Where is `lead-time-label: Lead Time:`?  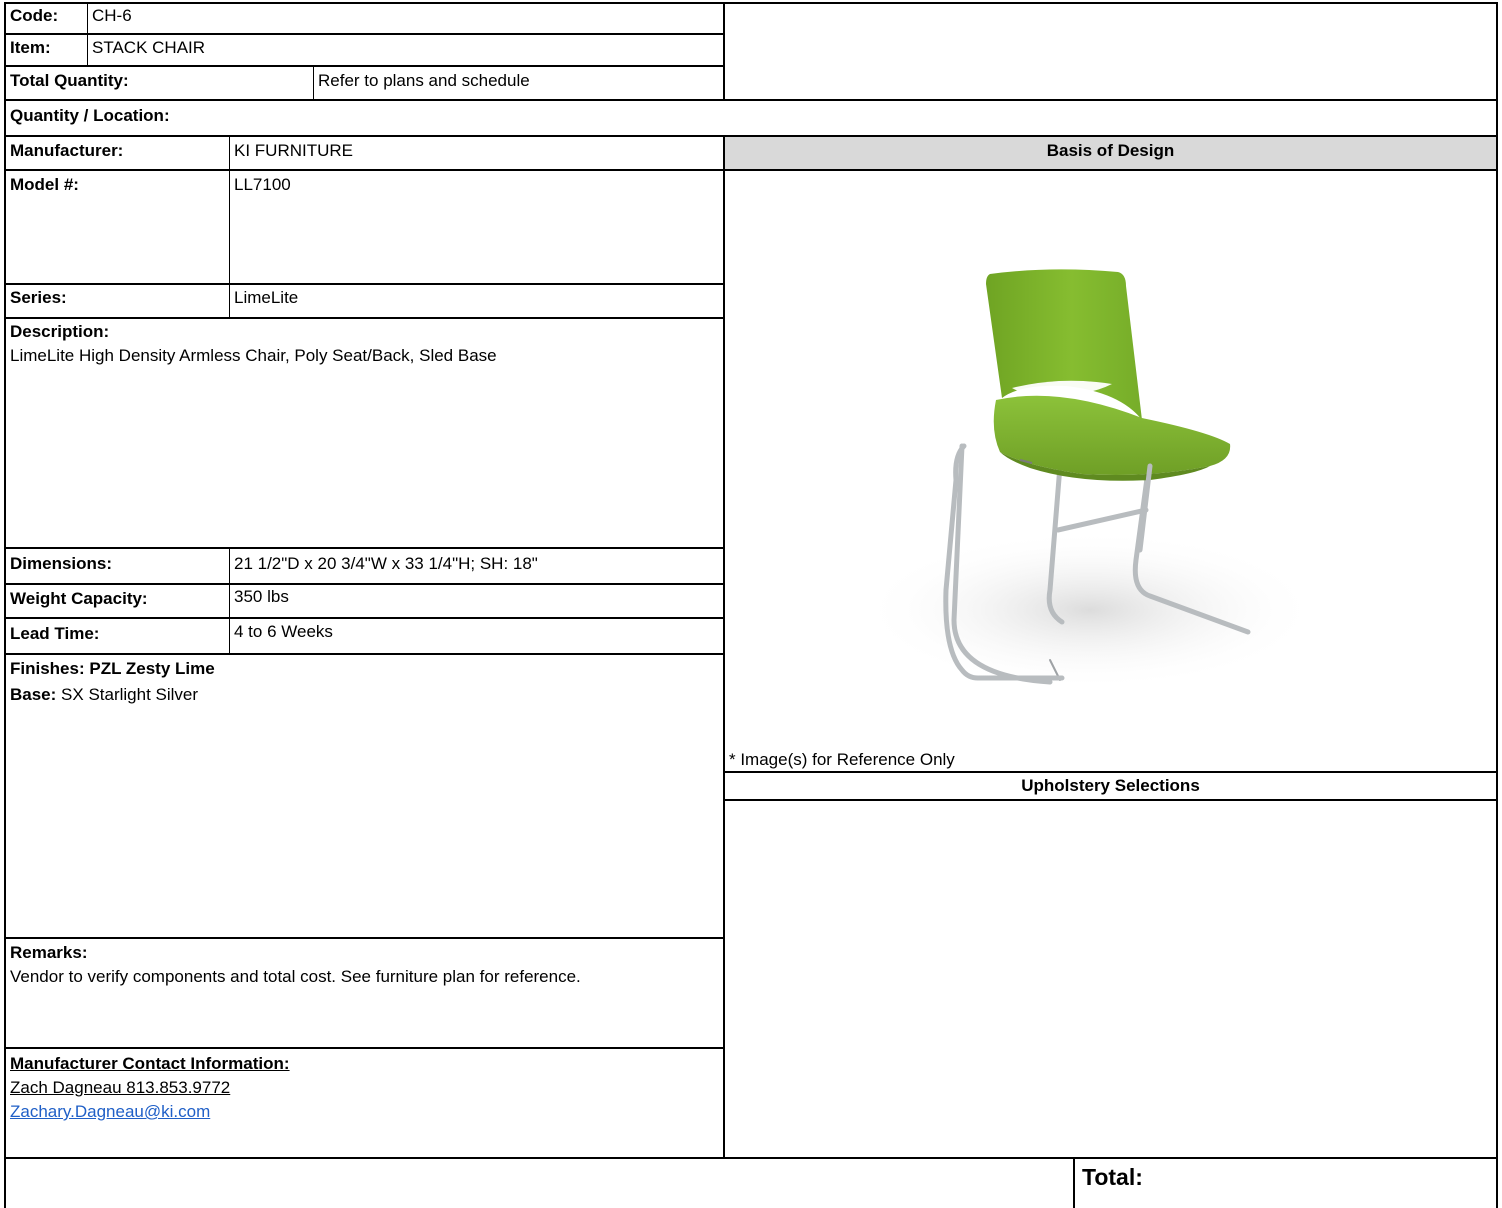 lead-time-label: Lead Time: is located at coordinates (55, 633).